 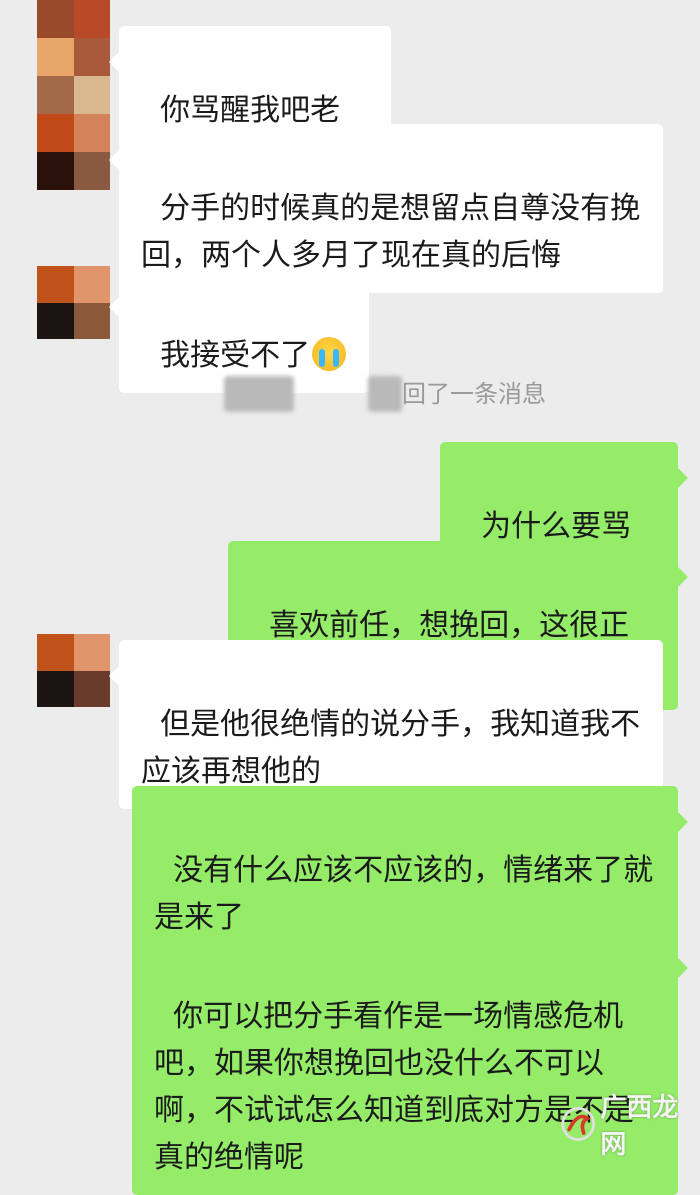 I want to click on message-text: 分手的时候真的是想留点自尊没有挽回，两个人多月了现在真的后悔, so click(x=391, y=232).